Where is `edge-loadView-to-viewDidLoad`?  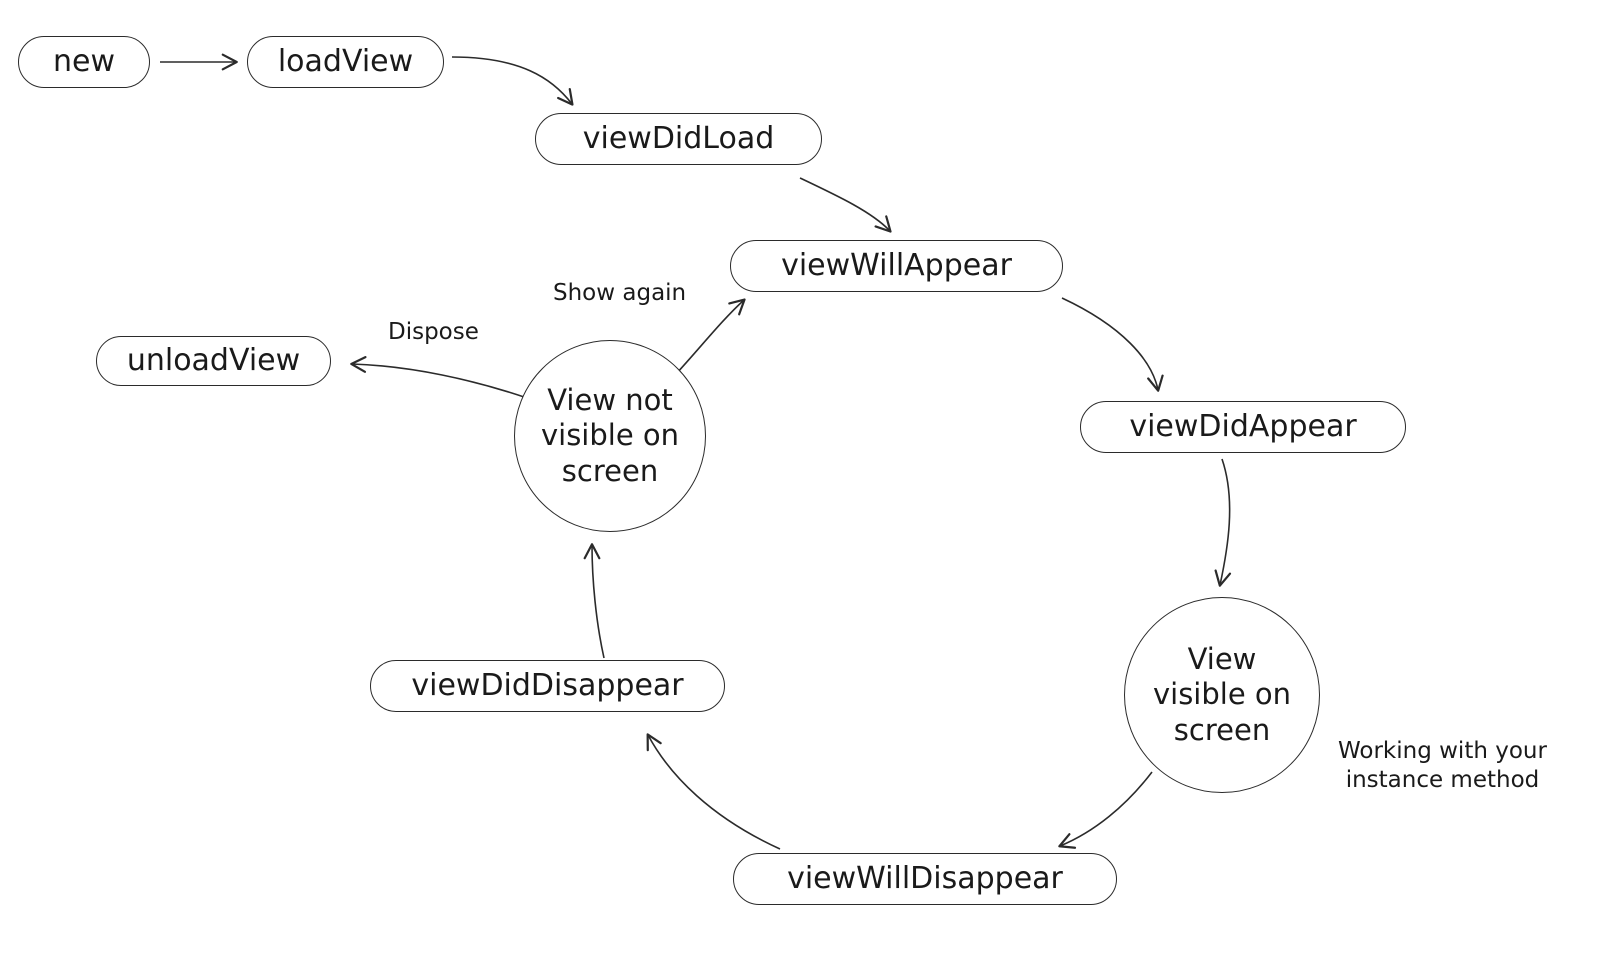
edge-loadView-to-viewDidLoad is located at coordinates (512, 81).